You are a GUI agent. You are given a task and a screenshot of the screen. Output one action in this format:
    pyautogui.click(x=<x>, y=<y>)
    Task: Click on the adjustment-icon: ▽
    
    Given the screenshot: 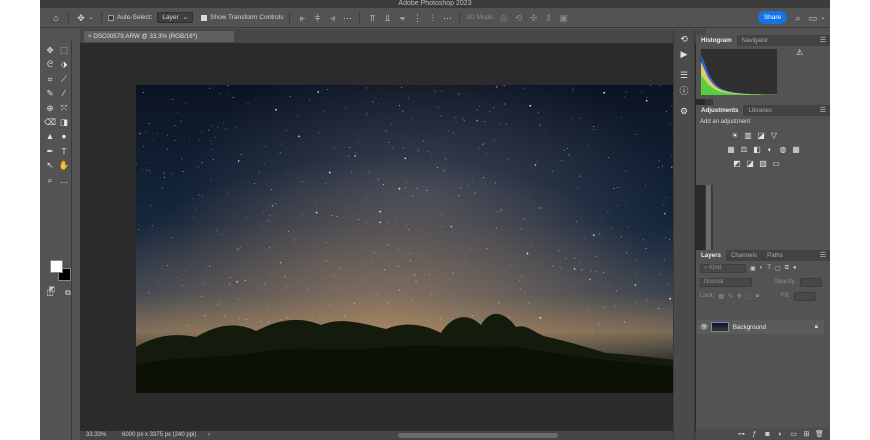 What is the action you would take?
    pyautogui.click(x=774, y=135)
    